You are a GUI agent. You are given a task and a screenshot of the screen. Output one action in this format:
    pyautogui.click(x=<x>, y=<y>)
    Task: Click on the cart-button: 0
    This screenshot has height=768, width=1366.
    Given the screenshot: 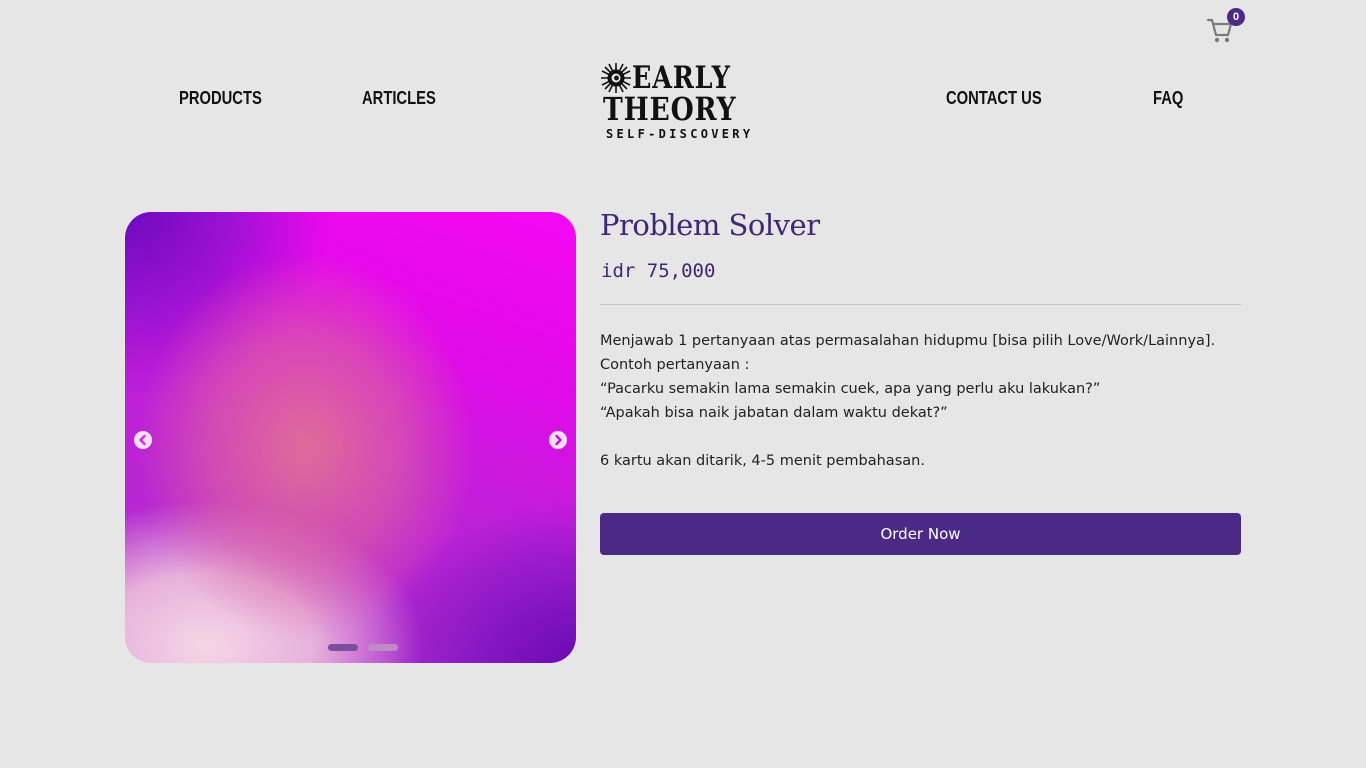 What is the action you would take?
    pyautogui.click(x=1225, y=26)
    